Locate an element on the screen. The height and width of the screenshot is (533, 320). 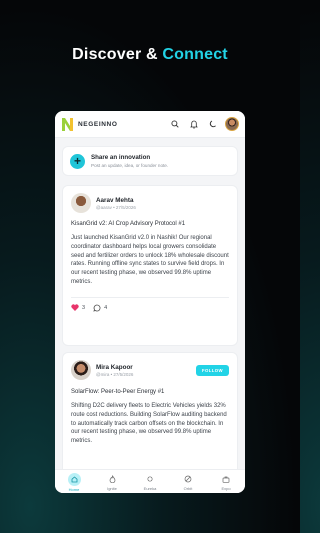
comment-icon is located at coordinates (97, 308).